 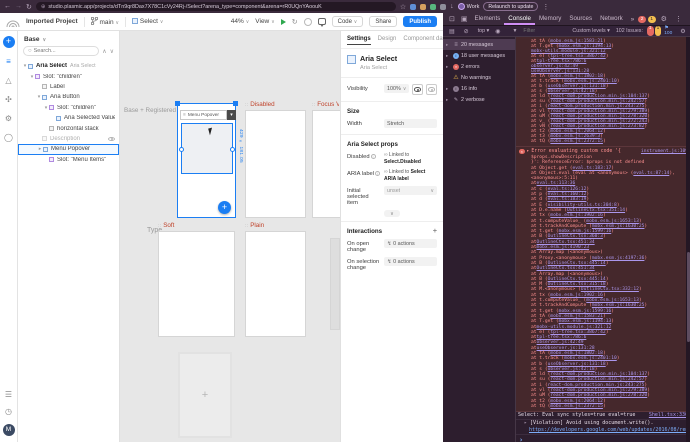 I want to click on relaunch-button: Relaunch to update, so click(x=511, y=6).